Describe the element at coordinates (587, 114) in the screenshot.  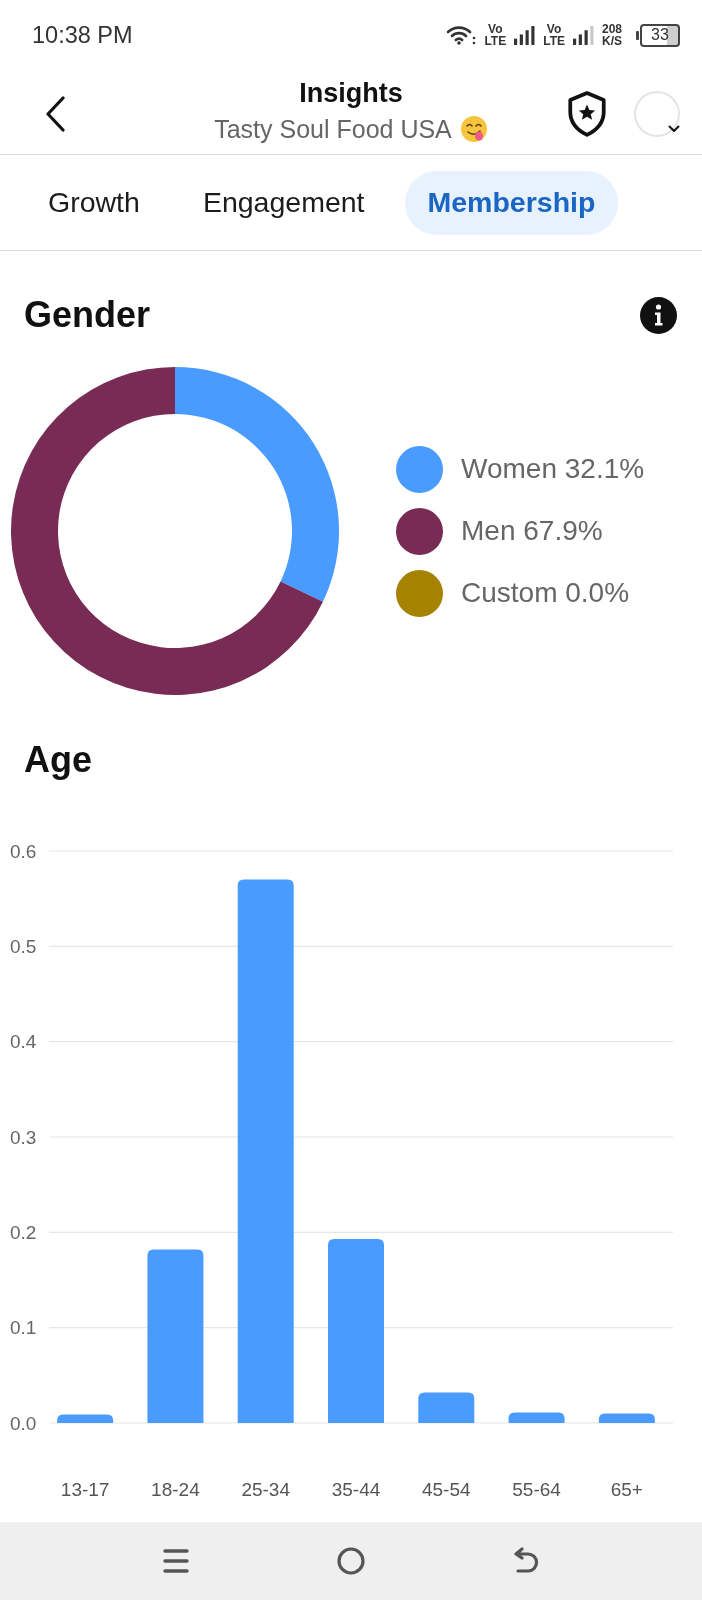
I see `shield-star-icon` at that location.